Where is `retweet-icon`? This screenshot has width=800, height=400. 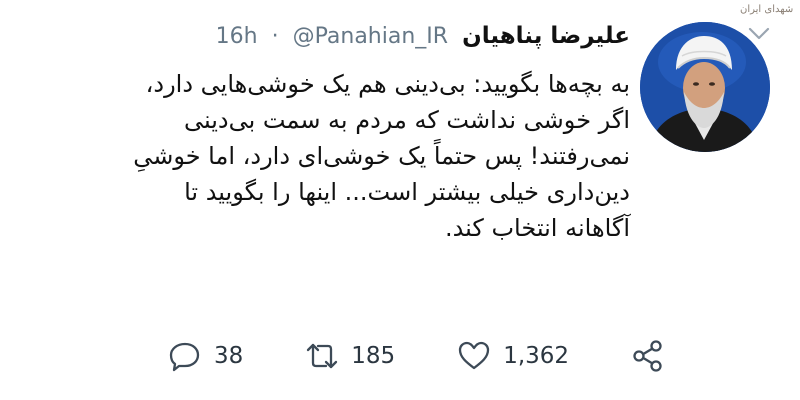
retweet-icon is located at coordinates (322, 356).